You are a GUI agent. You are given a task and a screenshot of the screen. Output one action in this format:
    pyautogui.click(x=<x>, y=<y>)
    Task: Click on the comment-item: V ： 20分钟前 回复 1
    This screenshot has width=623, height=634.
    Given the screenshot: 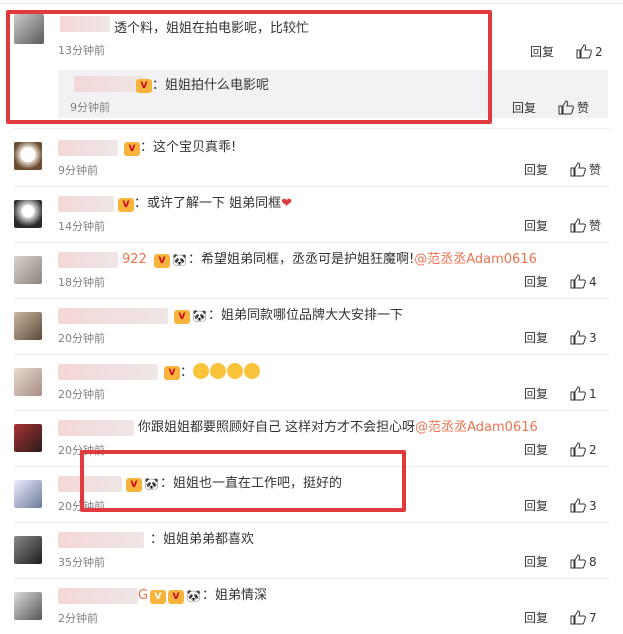 What is the action you would take?
    pyautogui.click(x=312, y=385)
    